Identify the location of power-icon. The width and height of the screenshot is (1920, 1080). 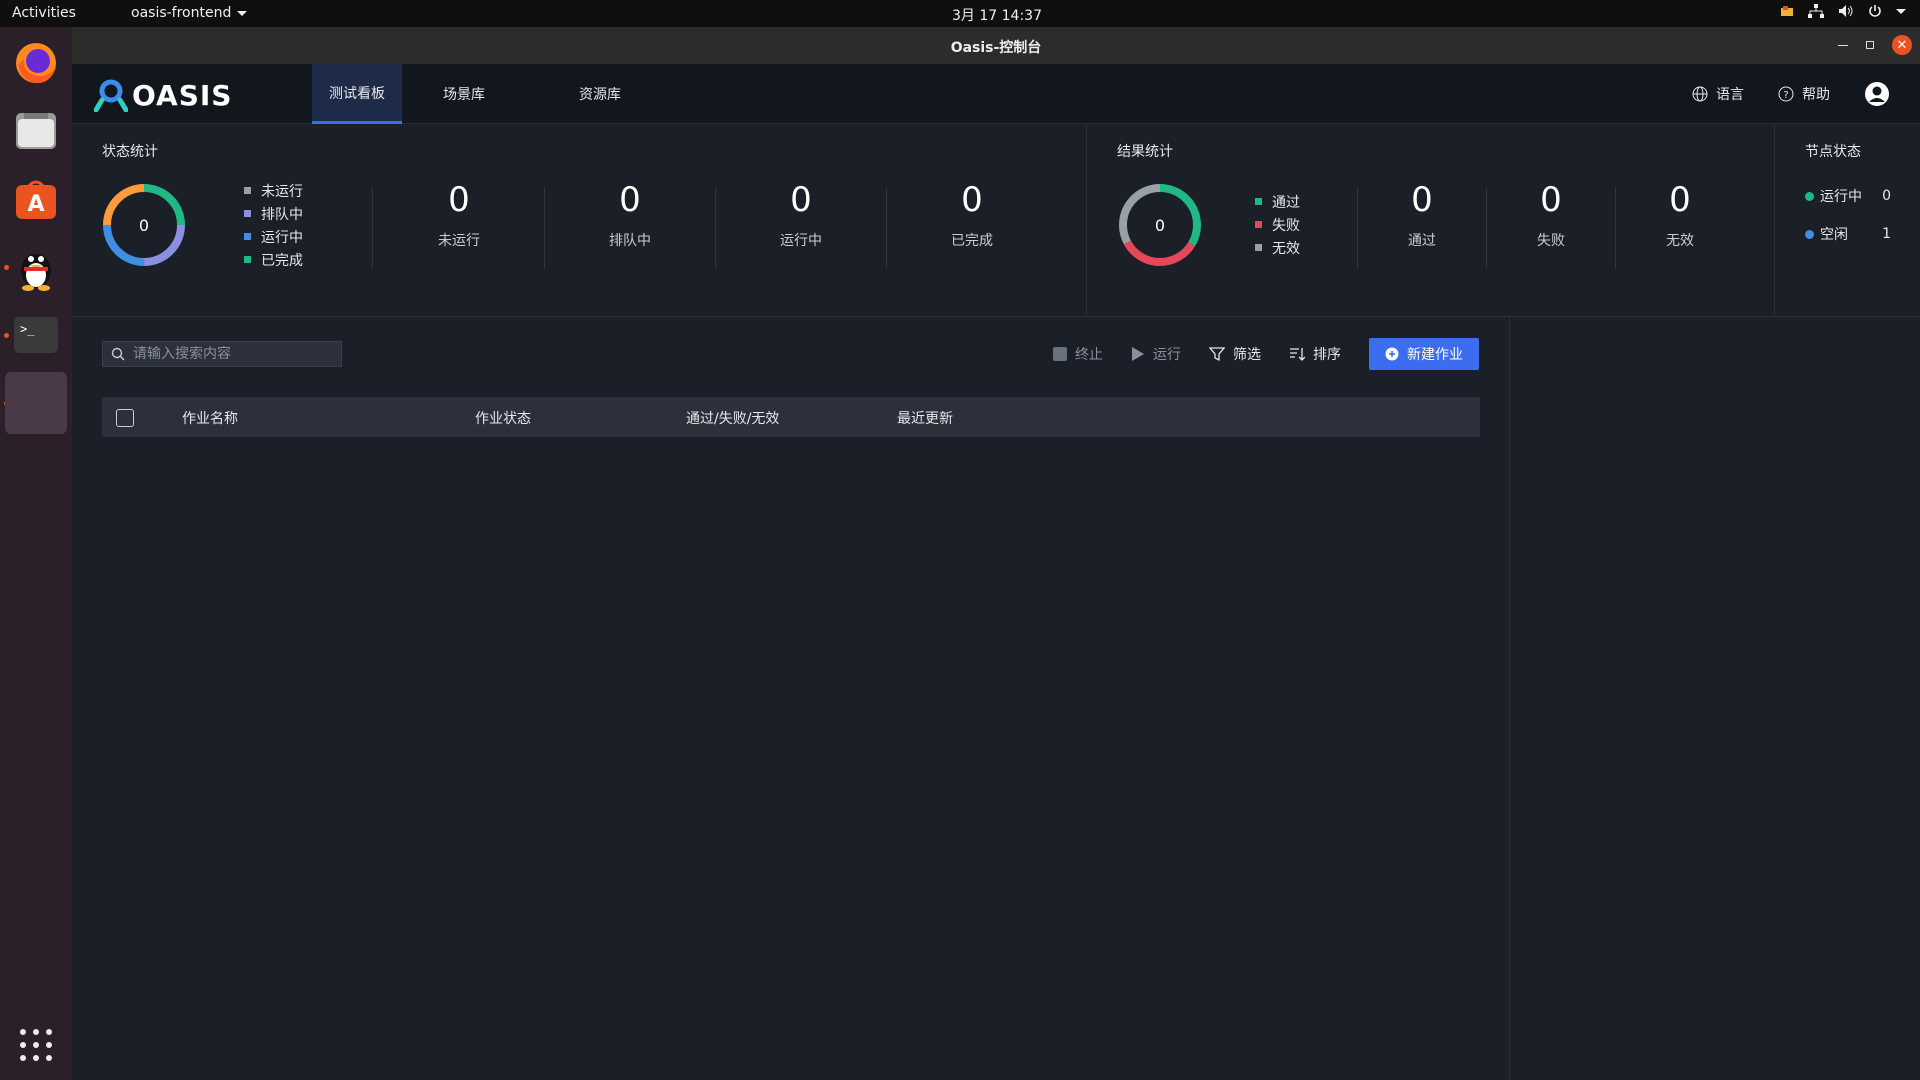
(1875, 11).